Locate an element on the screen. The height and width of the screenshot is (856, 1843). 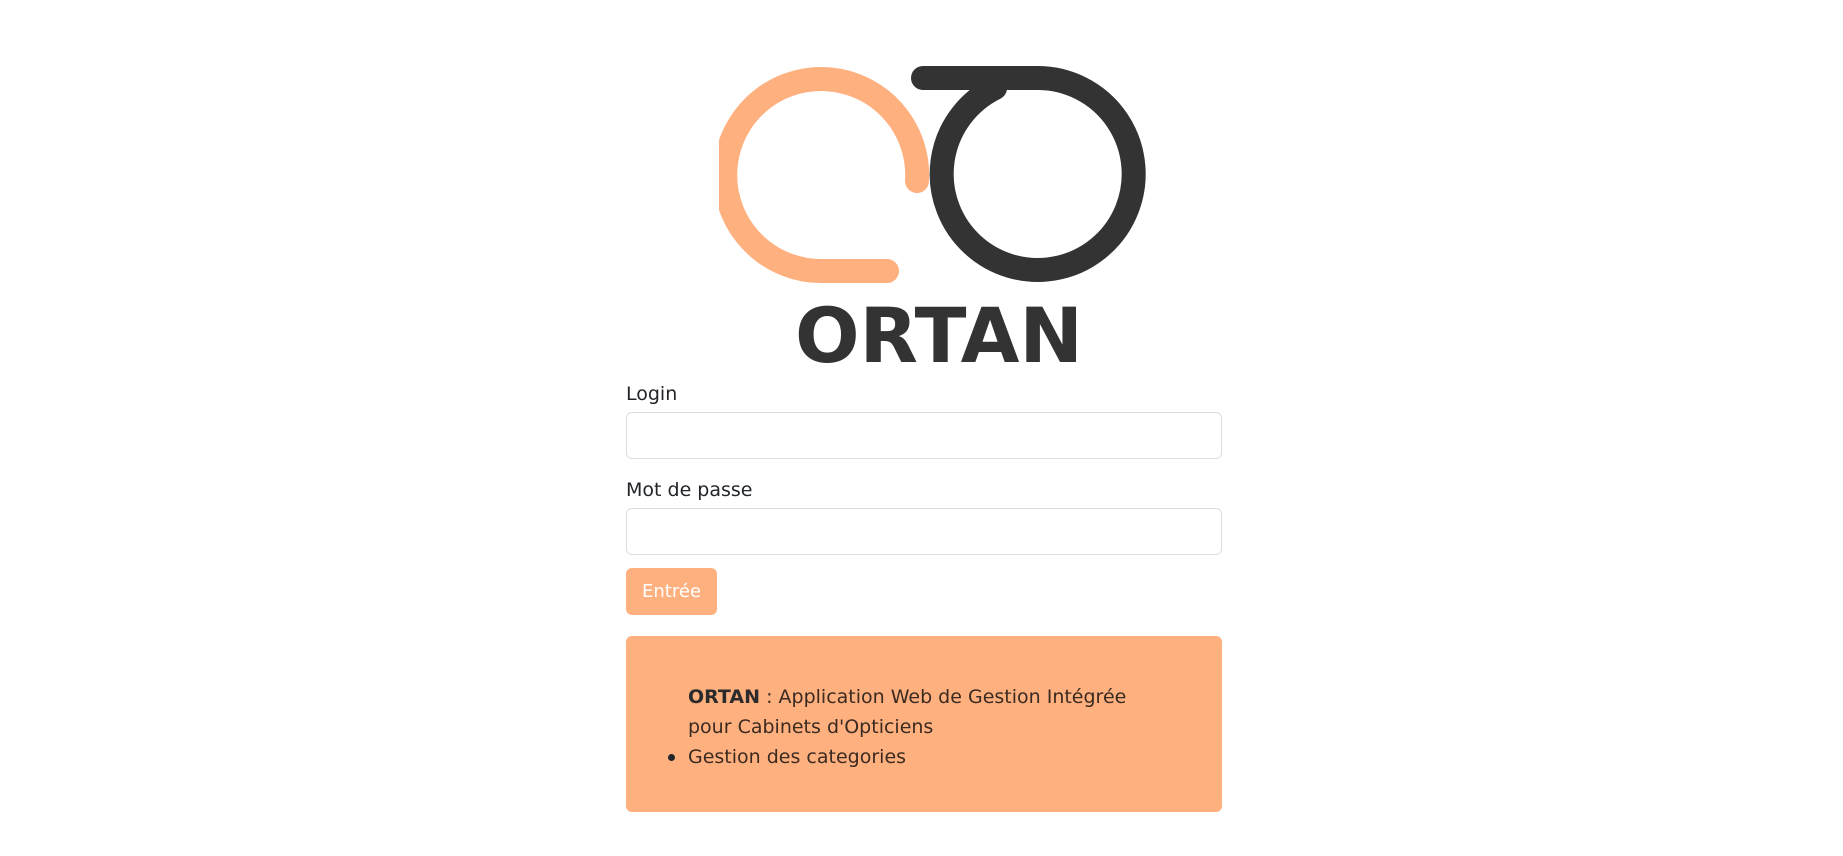
logo-dark-loop is located at coordinates (1028, 174).